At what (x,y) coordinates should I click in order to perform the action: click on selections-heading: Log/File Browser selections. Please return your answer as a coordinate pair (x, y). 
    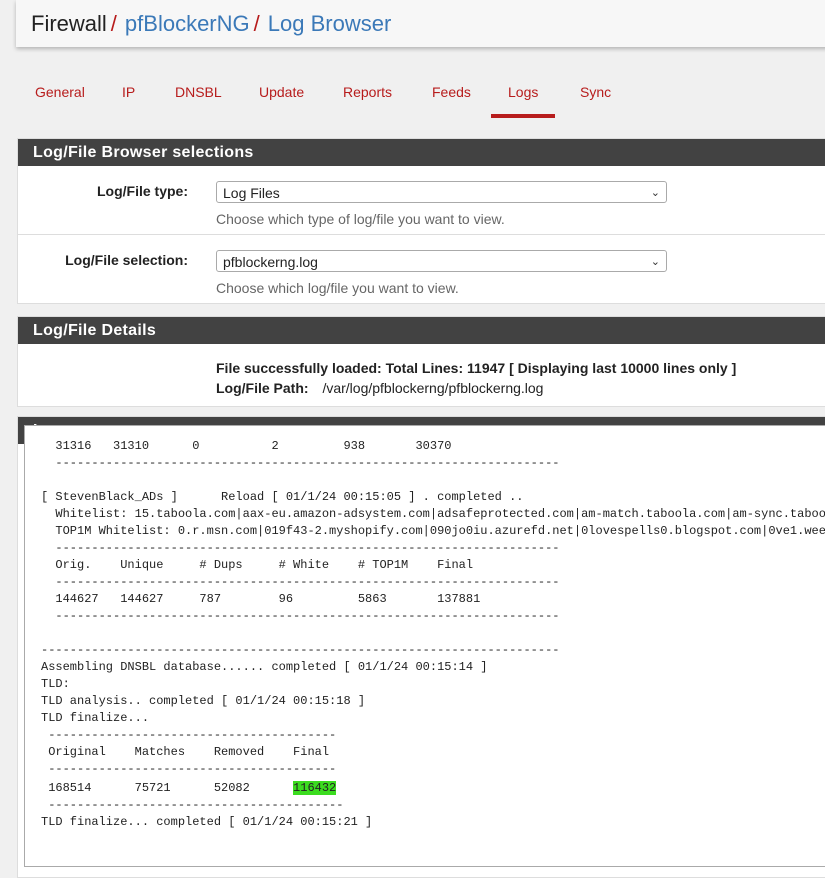
    Looking at the image, I should click on (421, 152).